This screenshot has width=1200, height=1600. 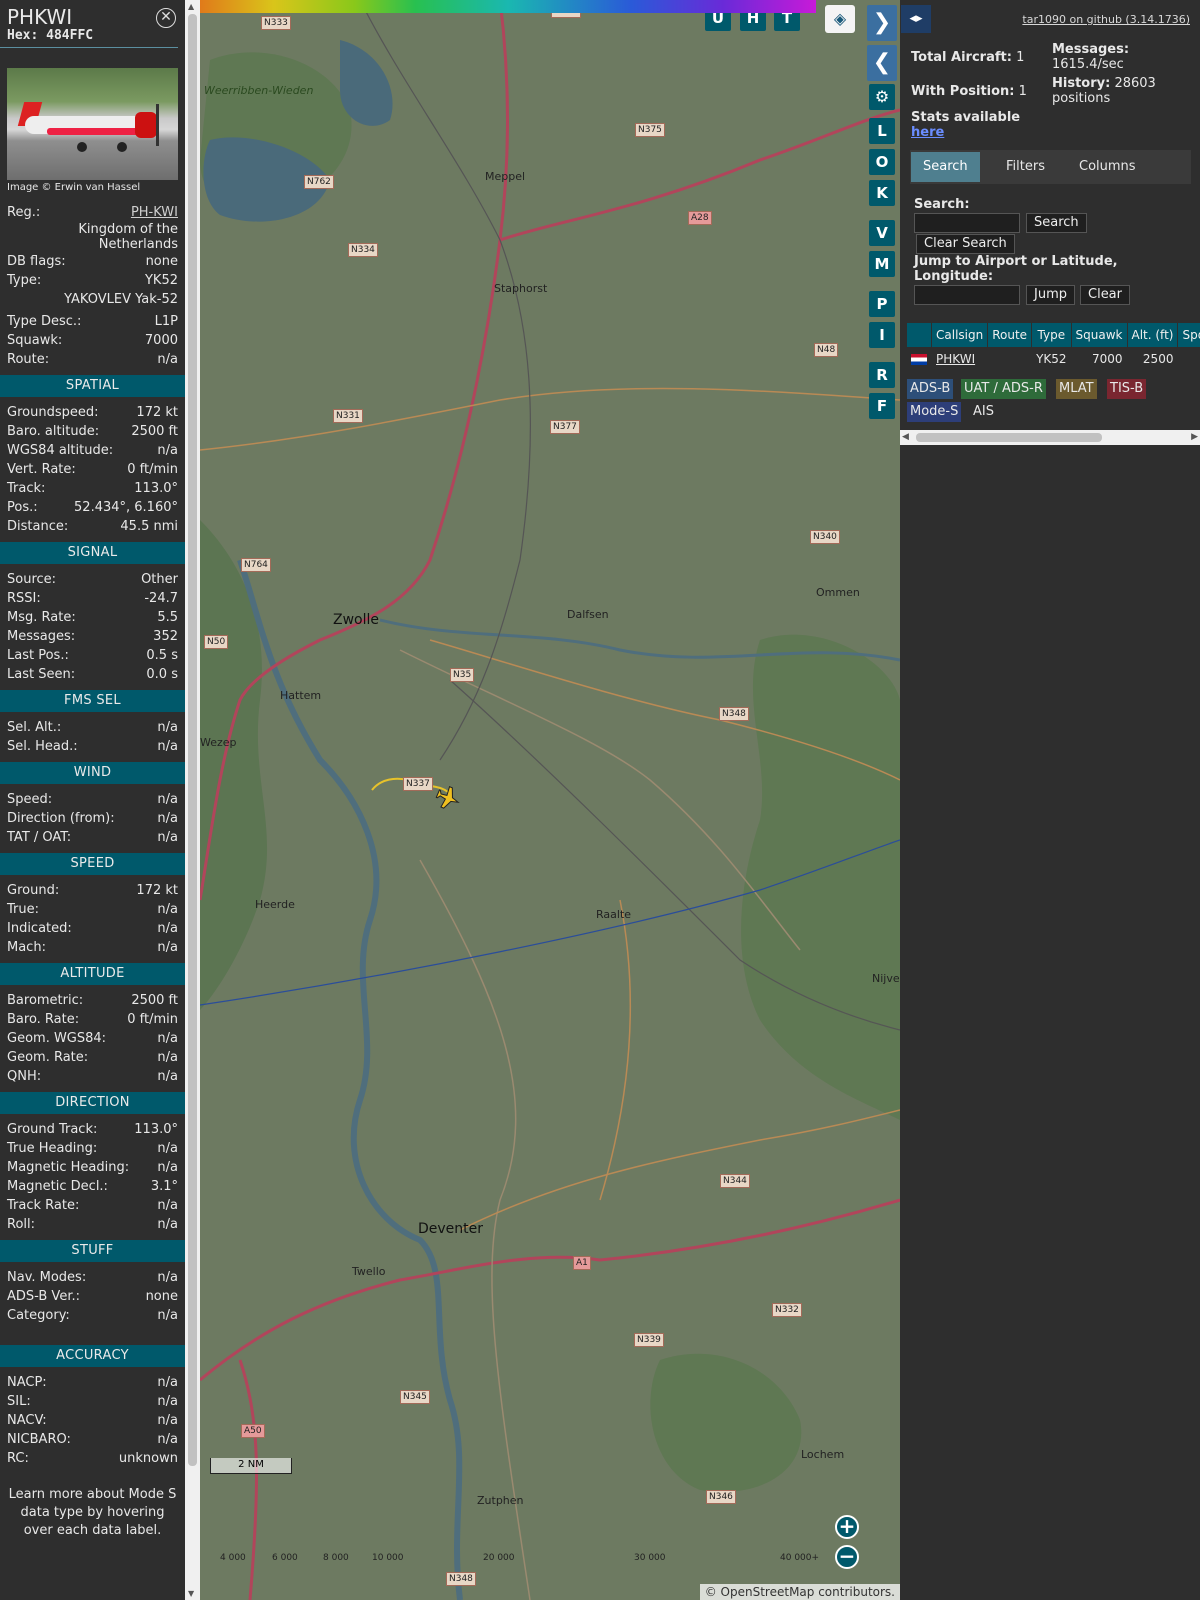 What do you see at coordinates (128, 237) in the screenshot?
I see `country: Kingdom of the Netherlands` at bounding box center [128, 237].